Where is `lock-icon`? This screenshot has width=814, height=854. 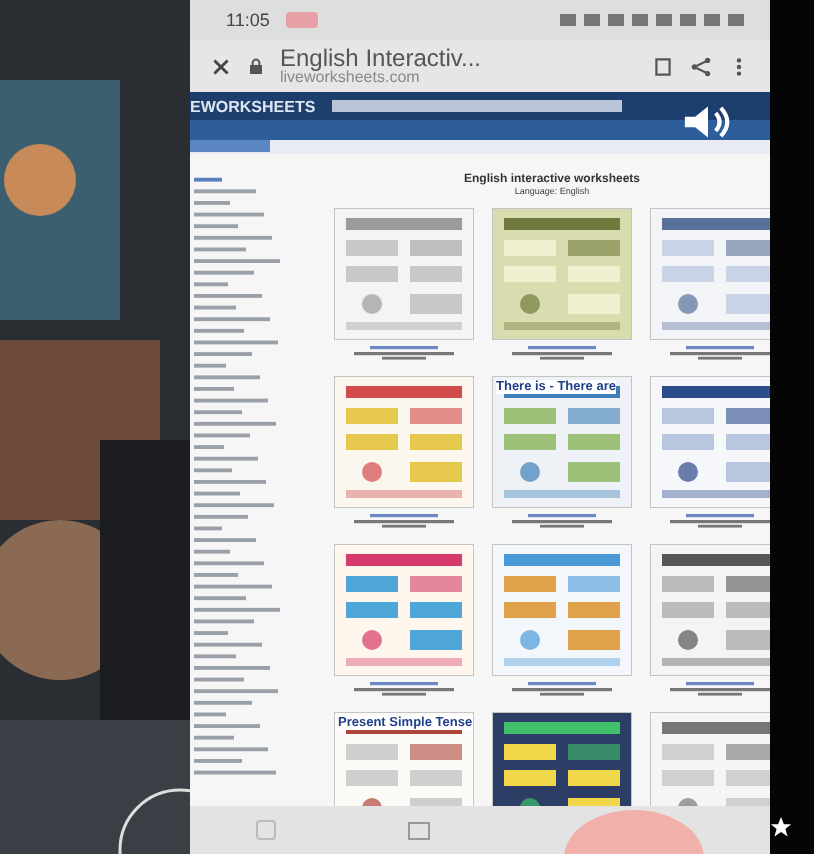
lock-icon is located at coordinates (256, 66).